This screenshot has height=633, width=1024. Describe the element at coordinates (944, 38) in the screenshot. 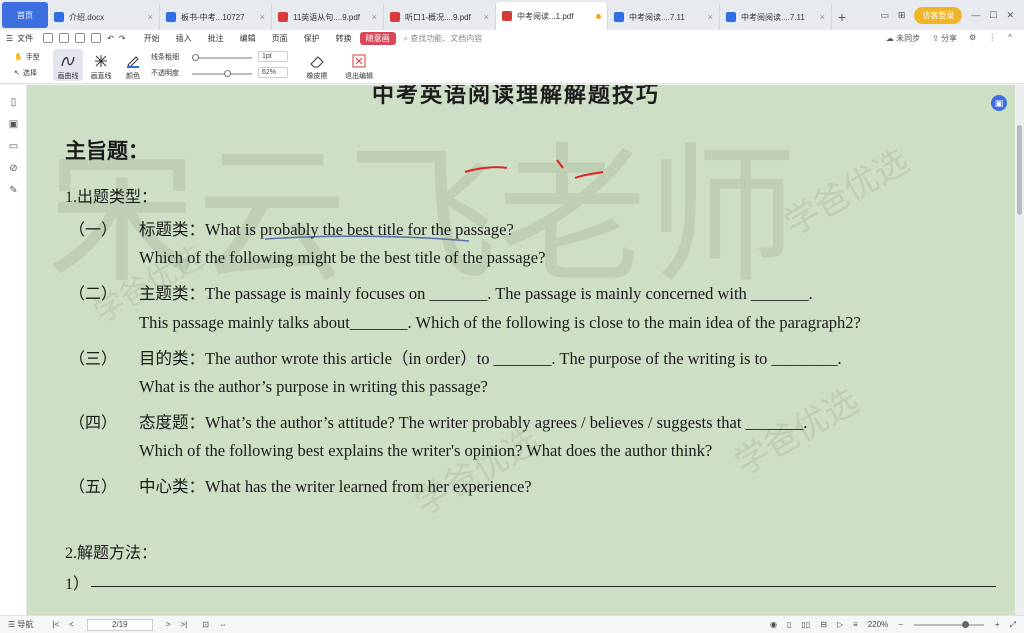

I see `share-button: ⇪ 分享` at that location.